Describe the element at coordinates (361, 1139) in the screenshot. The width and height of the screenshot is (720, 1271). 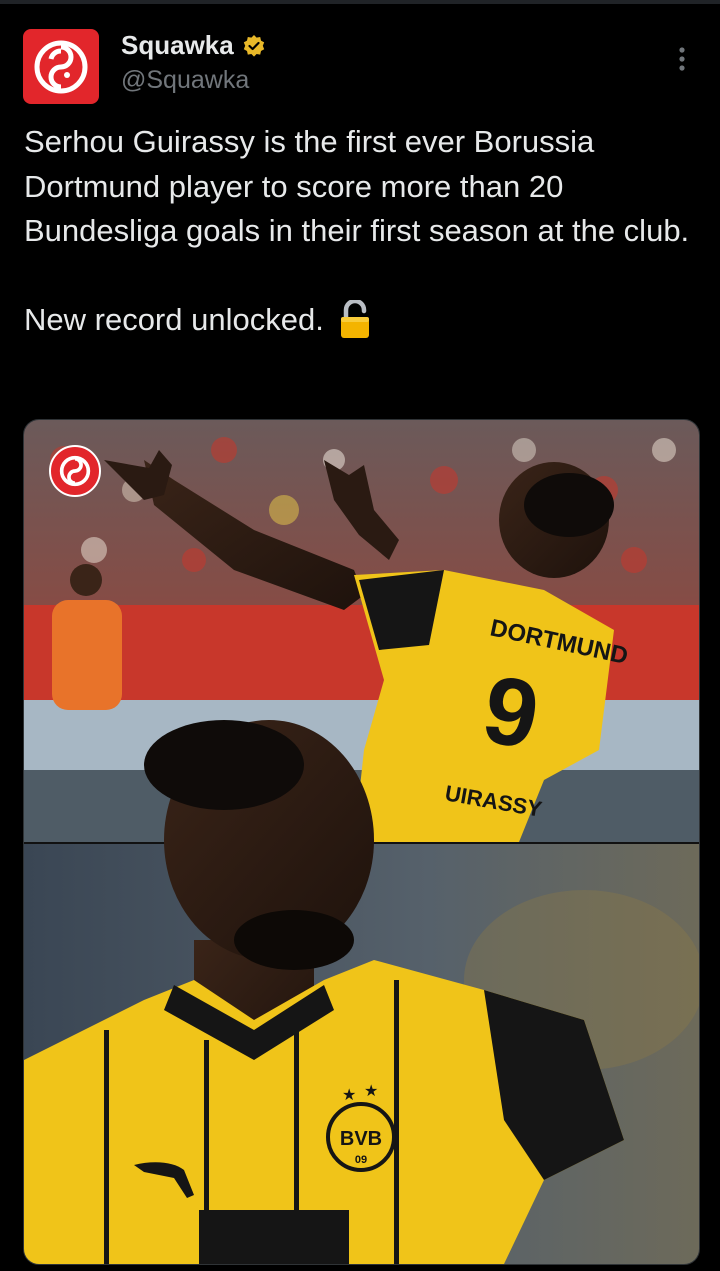
I see `crest-text: BVB` at that location.